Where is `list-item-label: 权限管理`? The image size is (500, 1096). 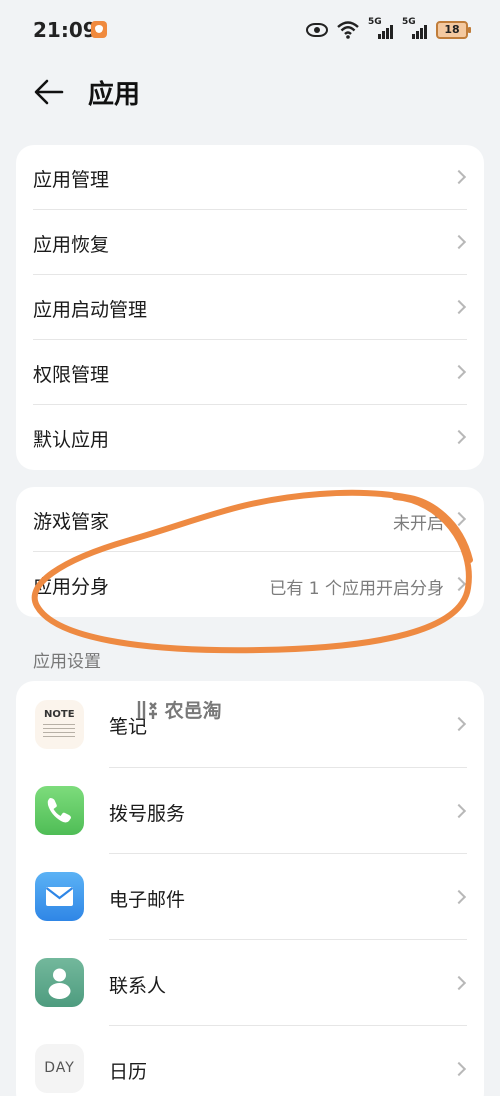
list-item-label: 权限管理 is located at coordinates (71, 375).